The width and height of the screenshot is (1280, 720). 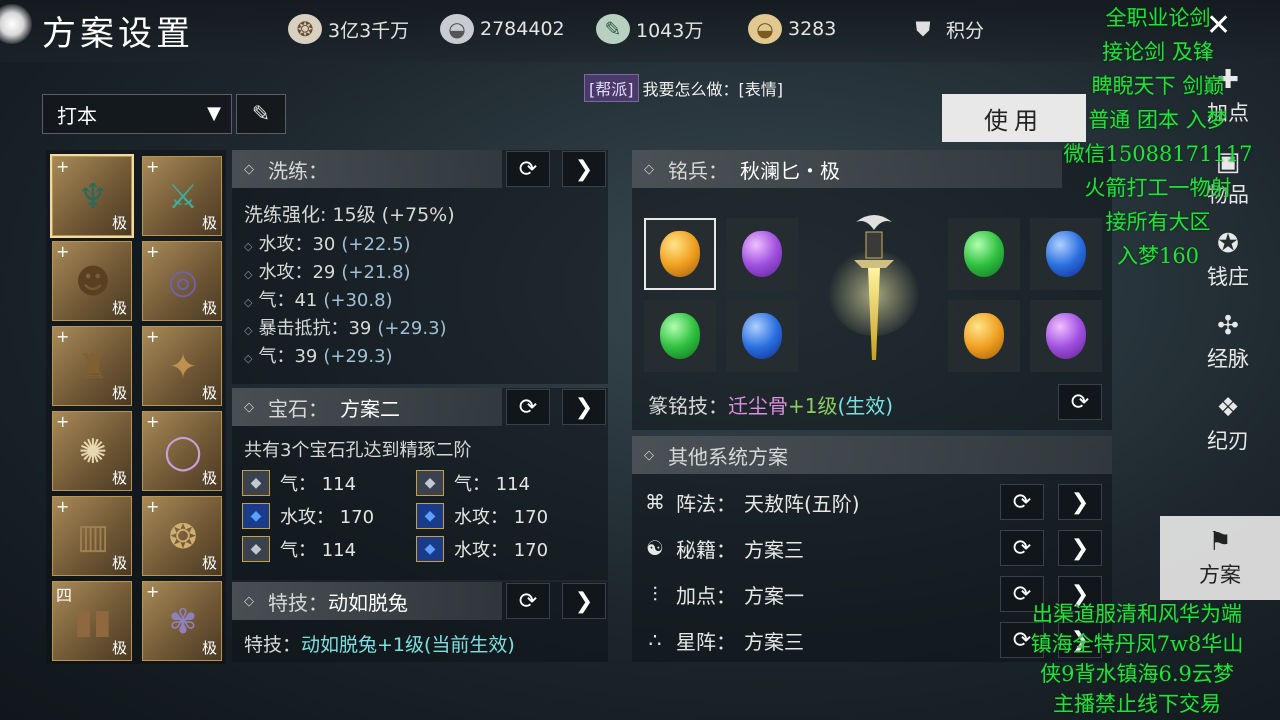 What do you see at coordinates (118, 34) in the screenshot?
I see `page-title: 方案设置` at bounding box center [118, 34].